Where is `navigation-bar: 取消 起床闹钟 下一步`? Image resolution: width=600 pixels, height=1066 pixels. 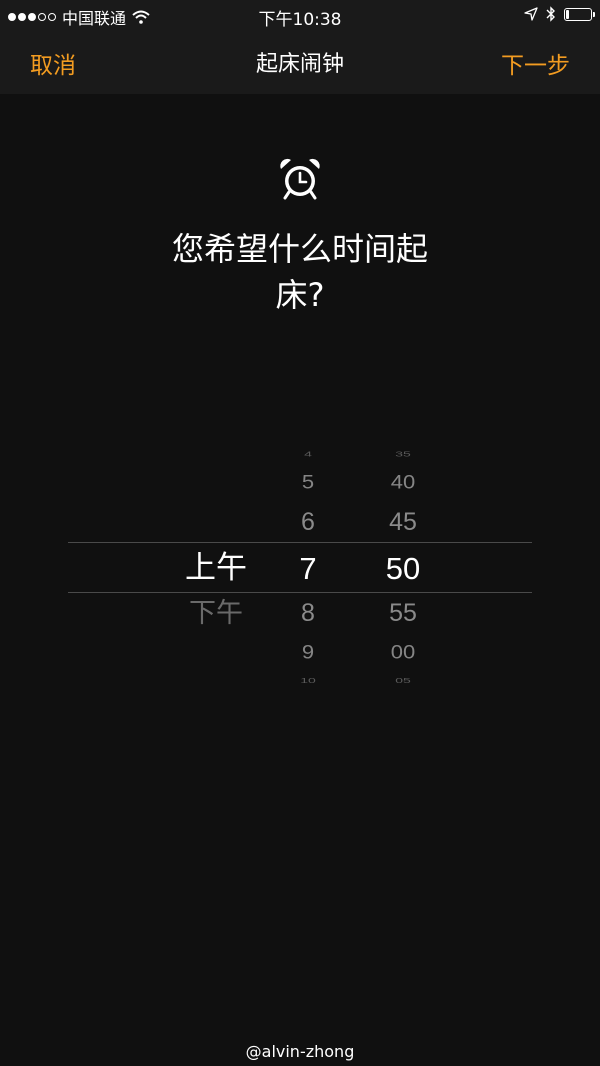 navigation-bar: 取消 起床闹钟 下一步 is located at coordinates (300, 62).